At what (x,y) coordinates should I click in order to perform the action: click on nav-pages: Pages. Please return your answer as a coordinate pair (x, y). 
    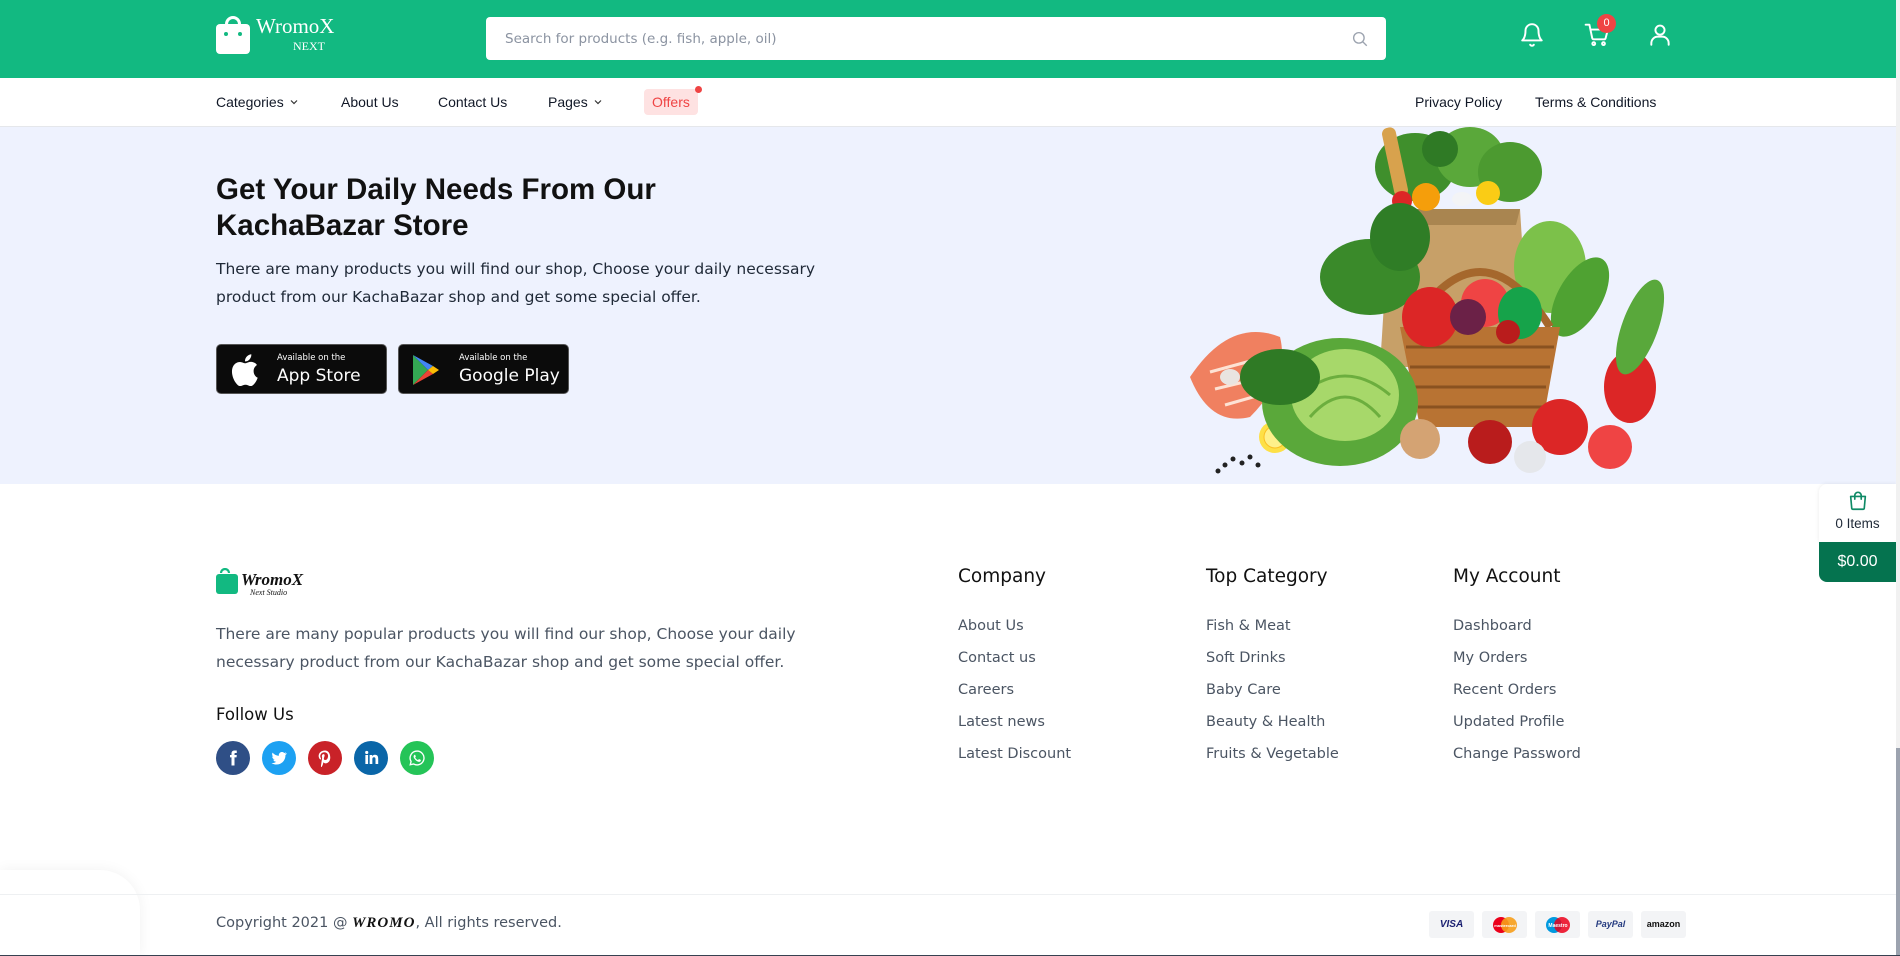
    Looking at the image, I should click on (575, 102).